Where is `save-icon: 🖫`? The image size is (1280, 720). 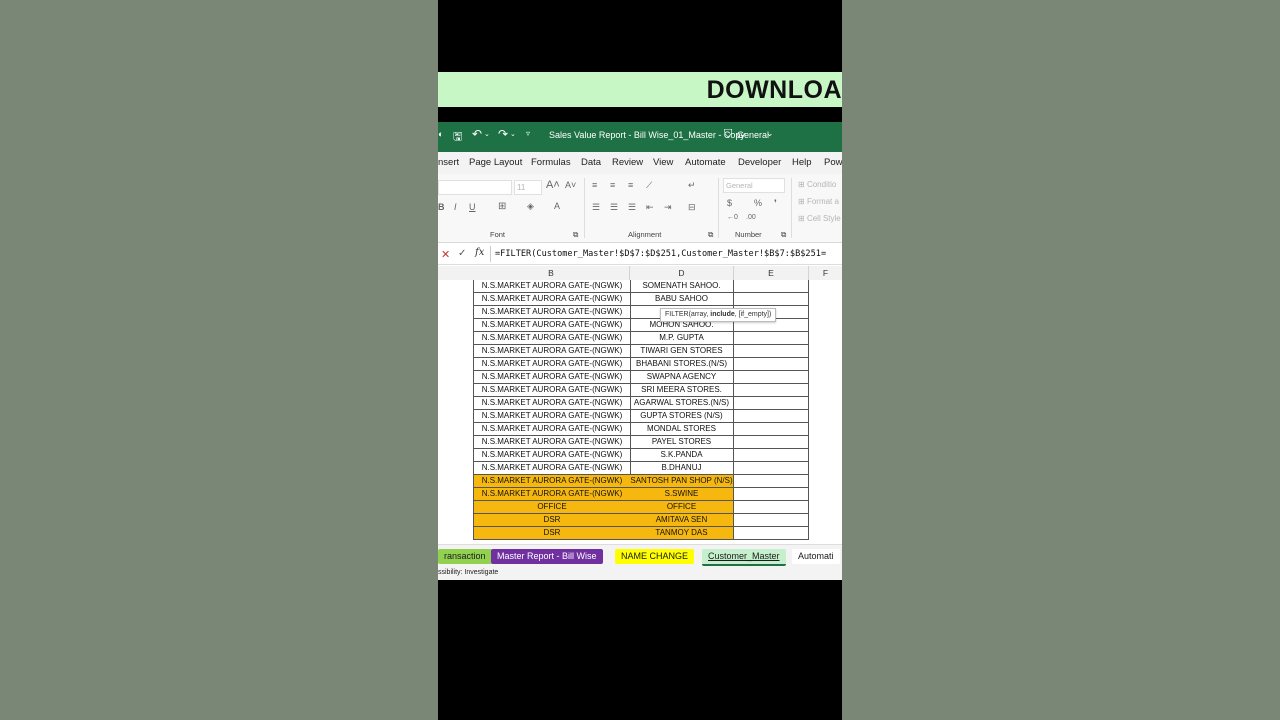 save-icon: 🖫 is located at coordinates (457, 137).